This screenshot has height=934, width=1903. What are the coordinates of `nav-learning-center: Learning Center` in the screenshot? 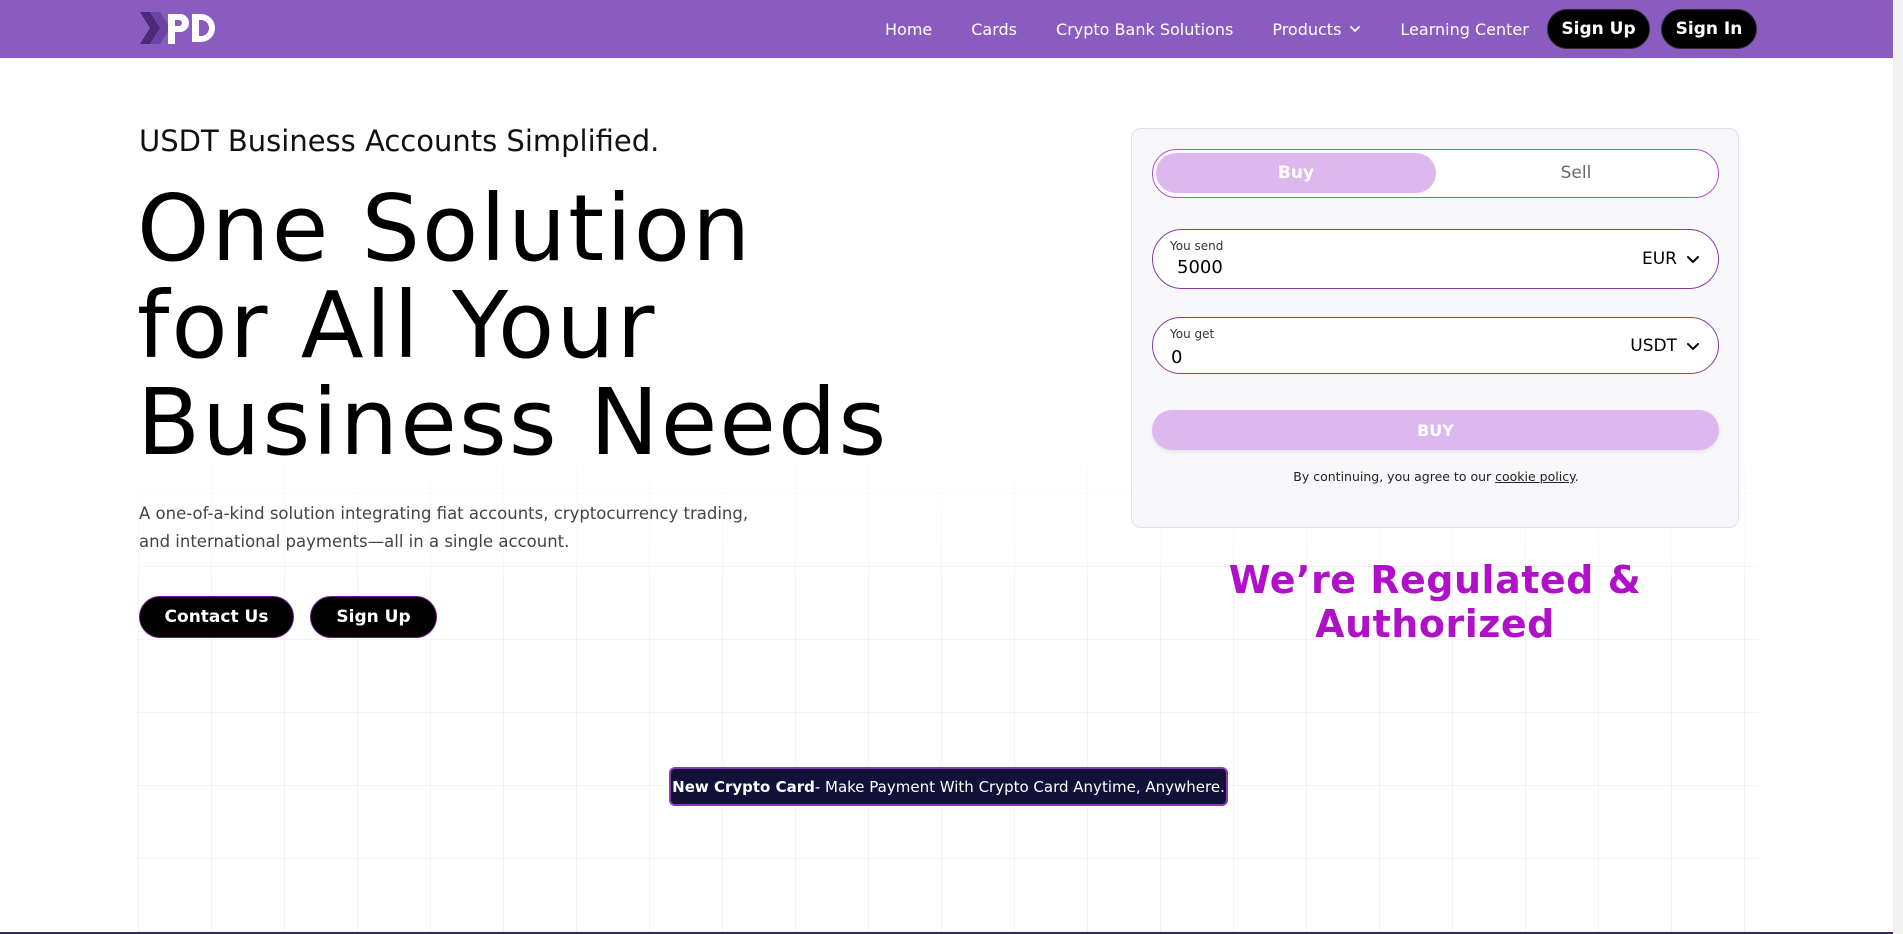 It's located at (1464, 29).